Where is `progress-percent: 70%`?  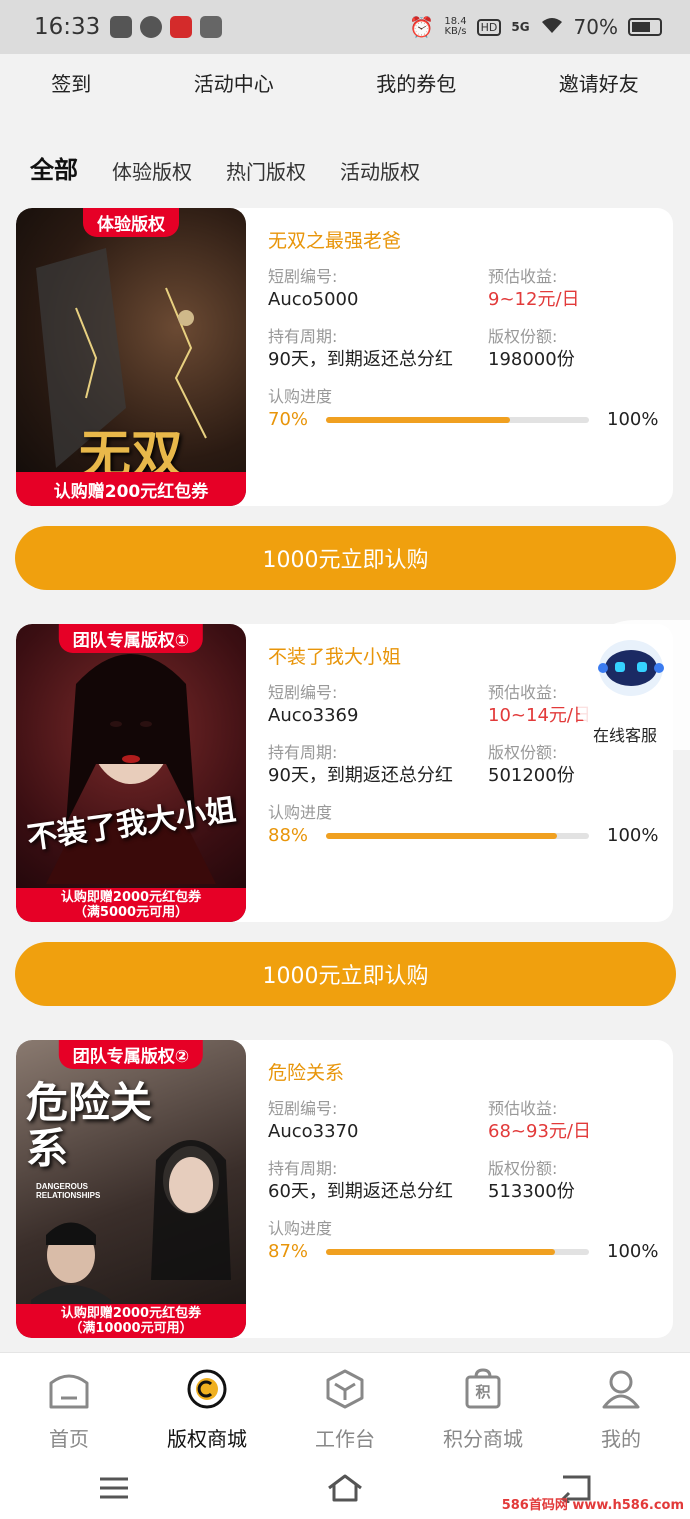
progress-percent: 70% is located at coordinates (288, 419).